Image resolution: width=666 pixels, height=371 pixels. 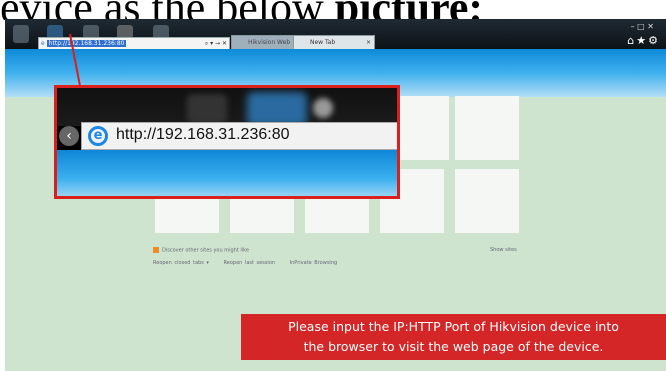 I want to click on show-sites-link: Show sites, so click(x=503, y=250).